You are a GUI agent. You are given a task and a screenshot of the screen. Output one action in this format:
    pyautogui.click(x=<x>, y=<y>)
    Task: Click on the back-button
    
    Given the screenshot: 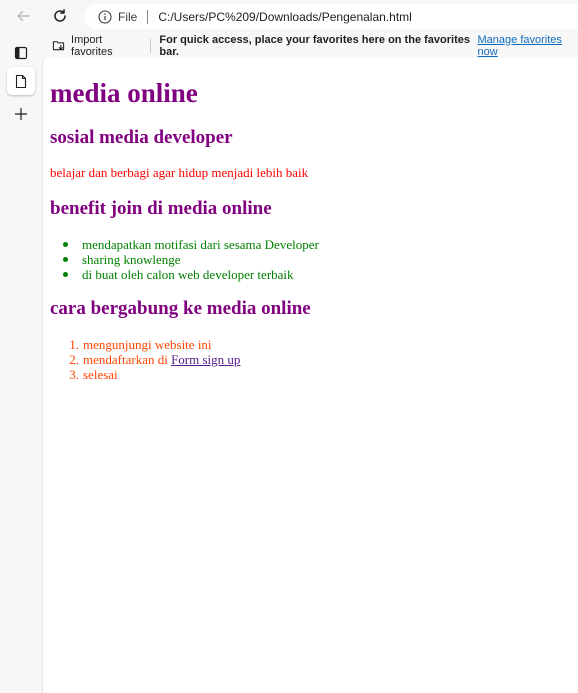 What is the action you would take?
    pyautogui.click(x=23, y=16)
    